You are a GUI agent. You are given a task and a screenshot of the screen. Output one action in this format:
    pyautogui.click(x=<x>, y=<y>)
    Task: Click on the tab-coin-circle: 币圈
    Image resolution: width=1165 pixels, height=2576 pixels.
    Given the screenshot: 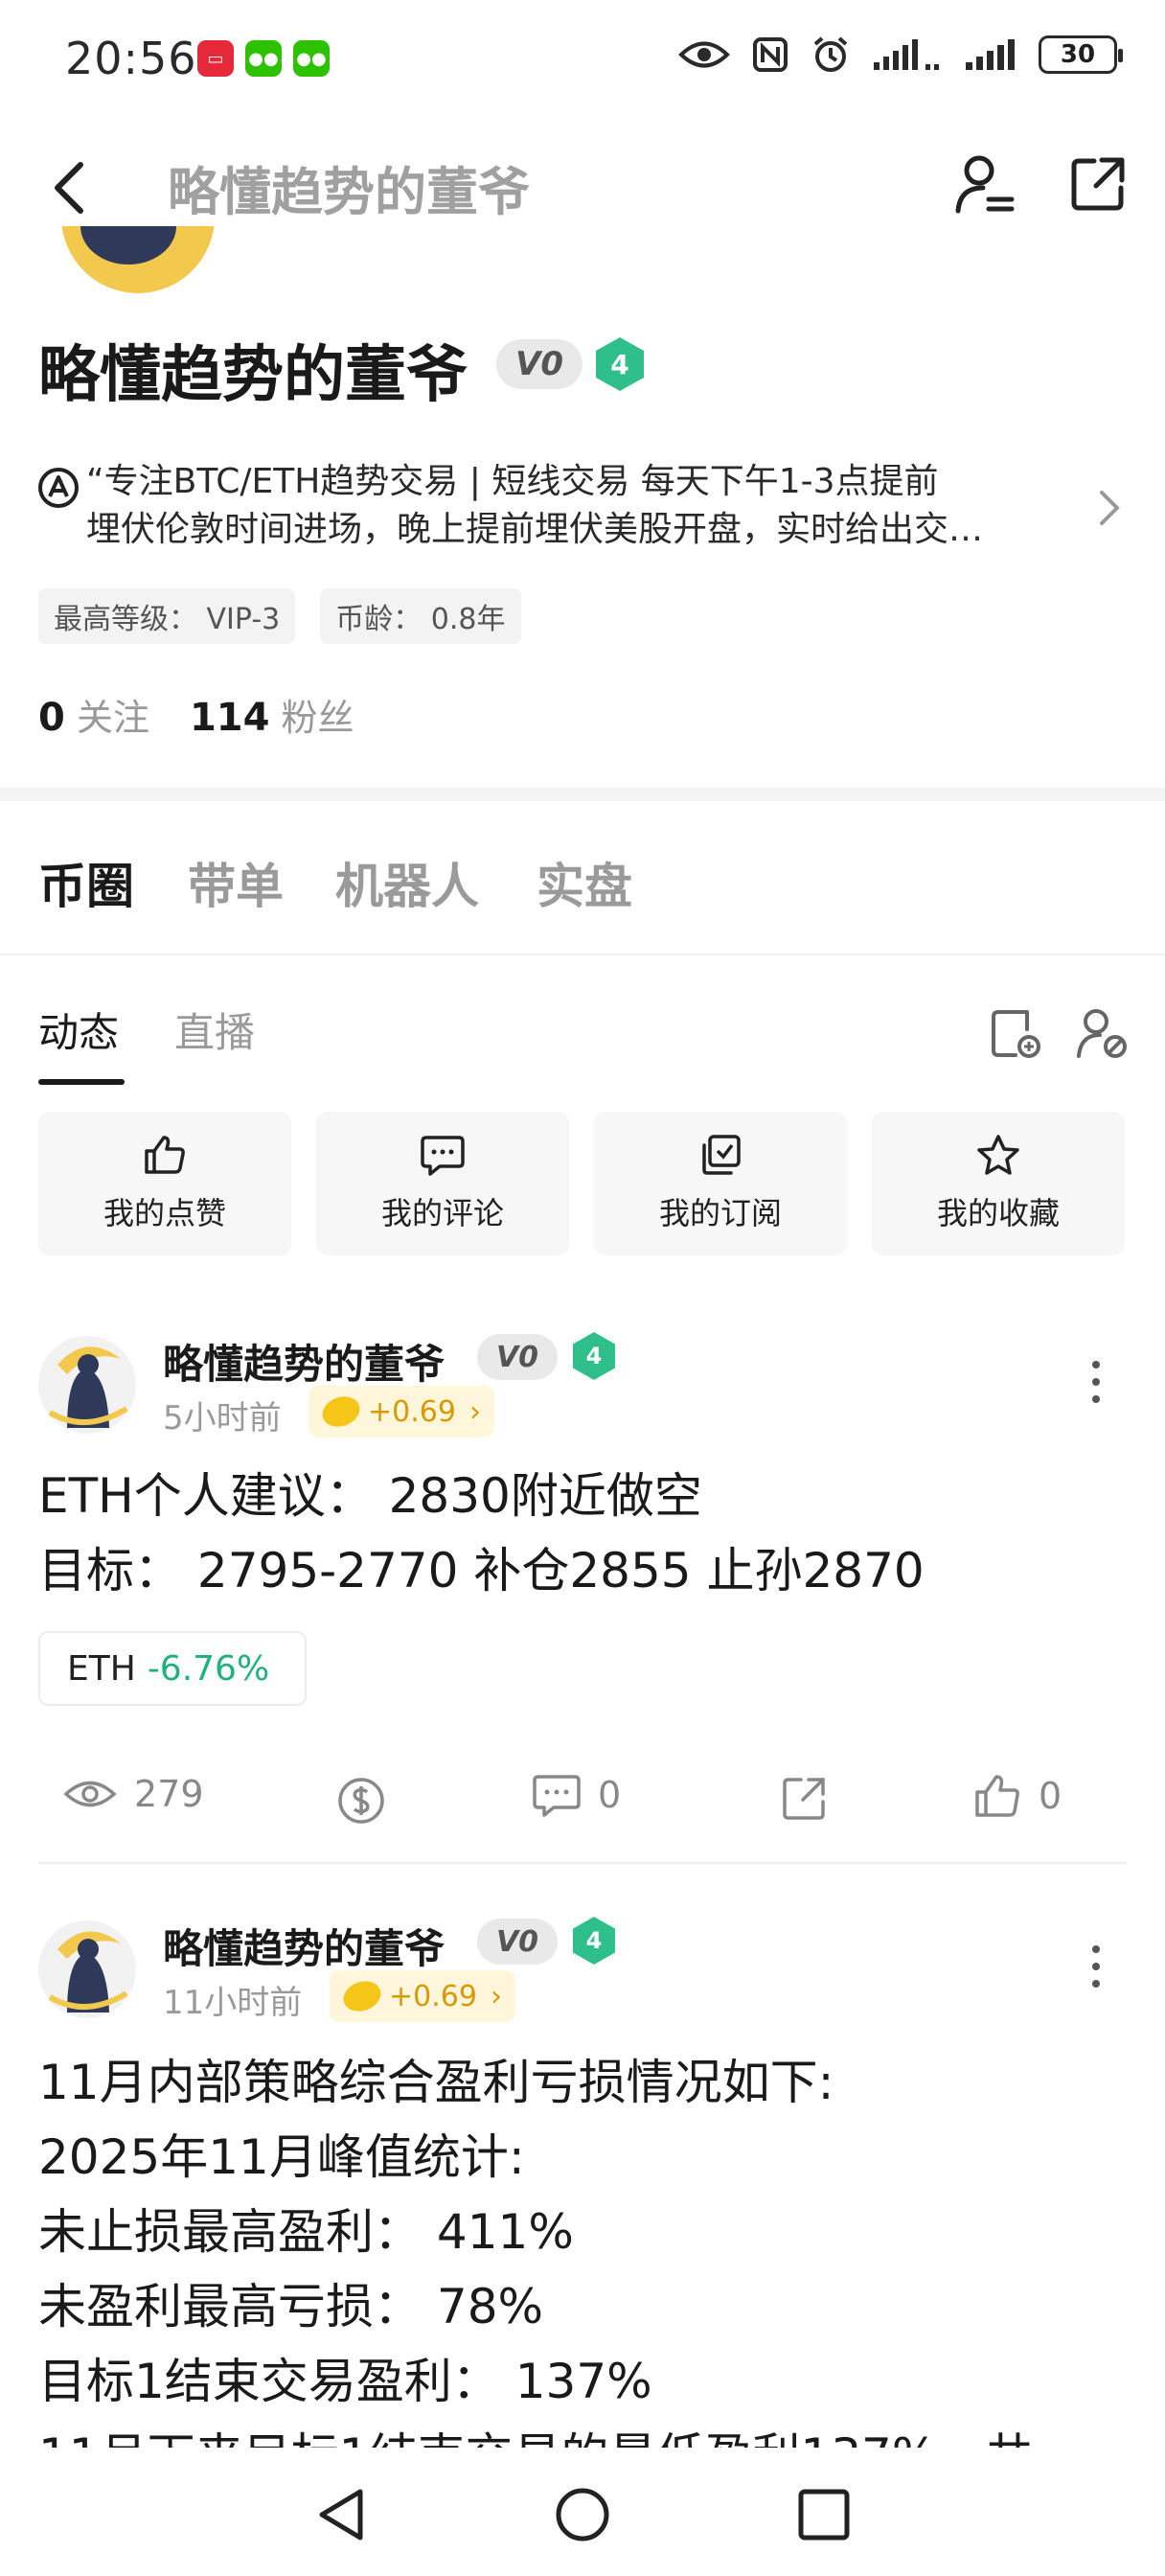 What is the action you would take?
    pyautogui.click(x=86, y=882)
    